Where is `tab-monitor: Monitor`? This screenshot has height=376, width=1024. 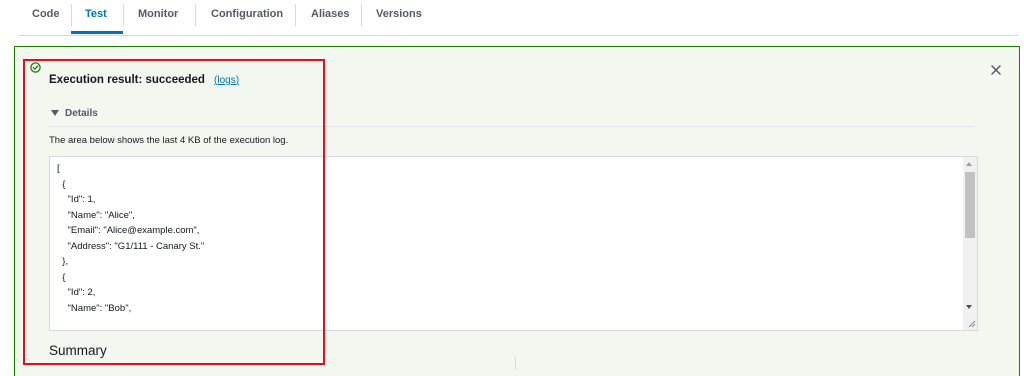 tab-monitor: Monitor is located at coordinates (158, 20).